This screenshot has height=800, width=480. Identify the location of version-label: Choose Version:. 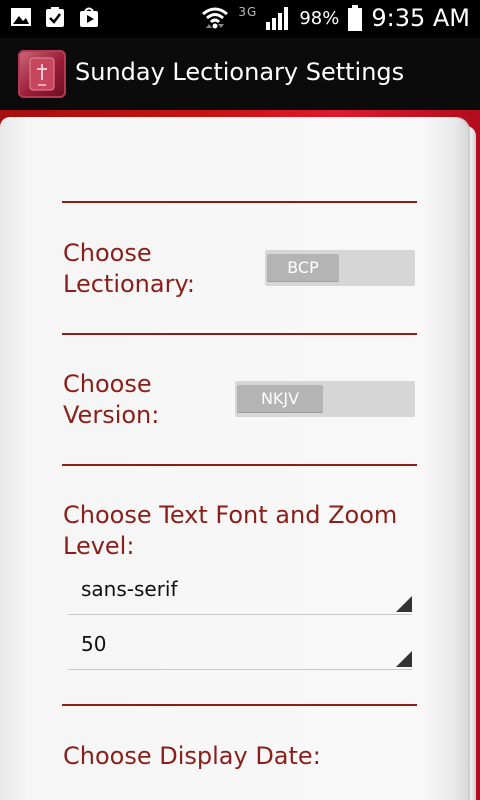
(111, 399).